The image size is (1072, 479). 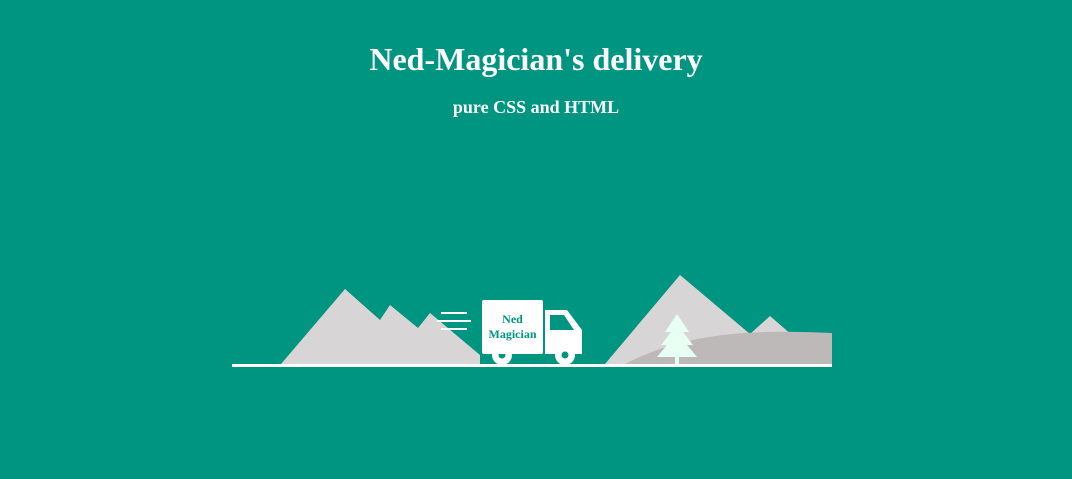 I want to click on truck-label-line1: Ned, so click(x=512, y=319).